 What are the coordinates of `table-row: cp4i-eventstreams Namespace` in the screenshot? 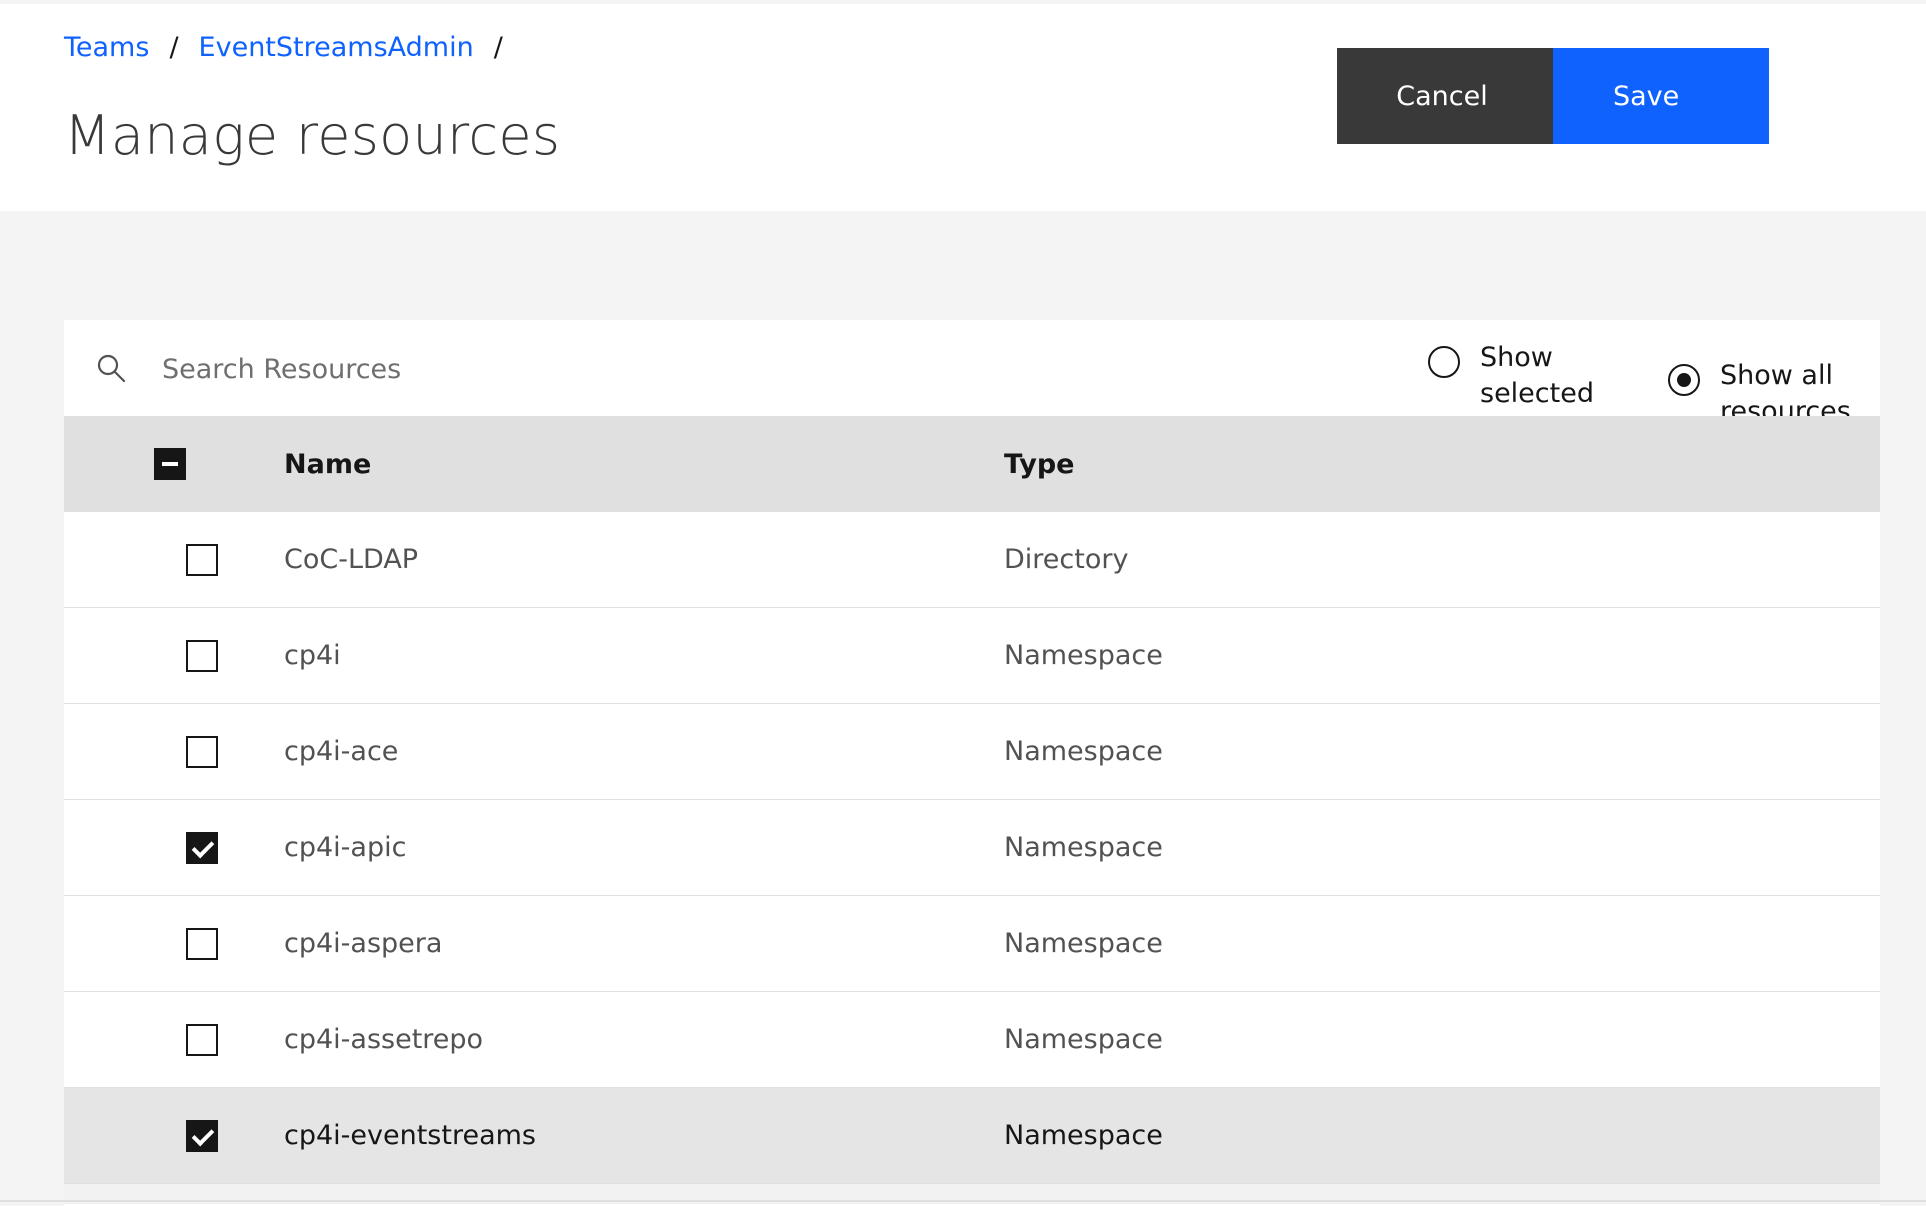 It's located at (972, 1135).